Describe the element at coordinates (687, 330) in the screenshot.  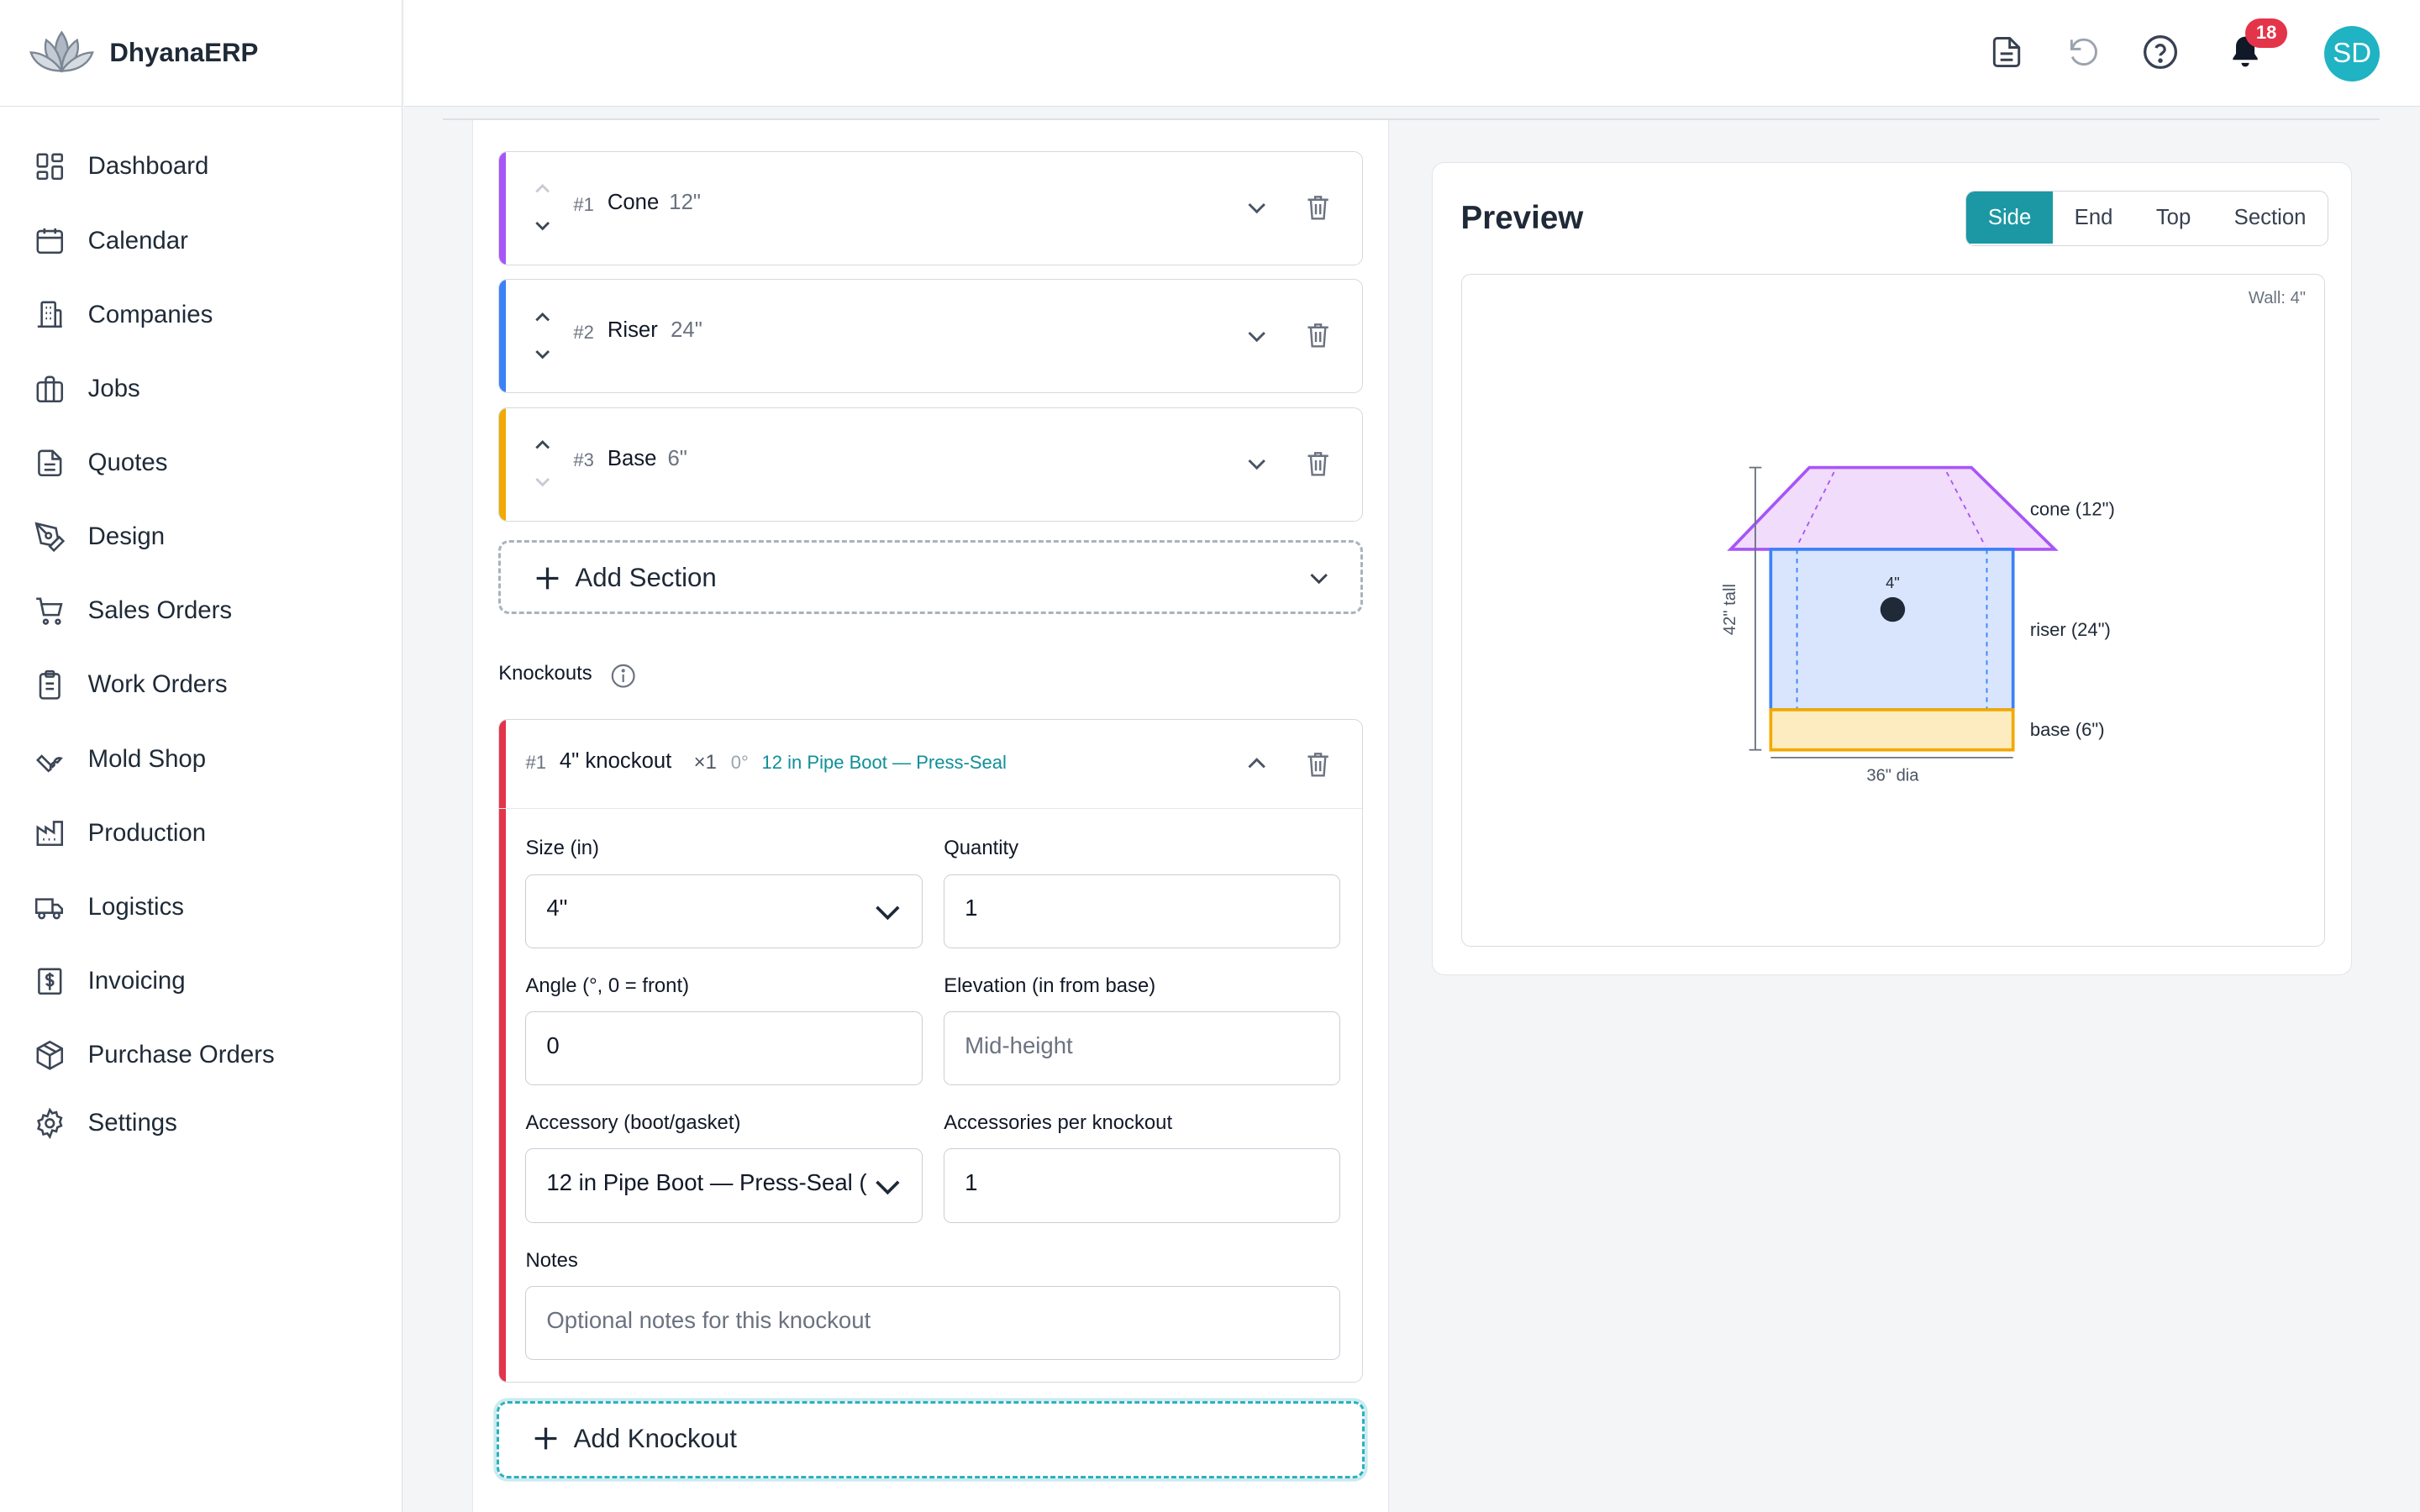
I see `section-size: 24"` at that location.